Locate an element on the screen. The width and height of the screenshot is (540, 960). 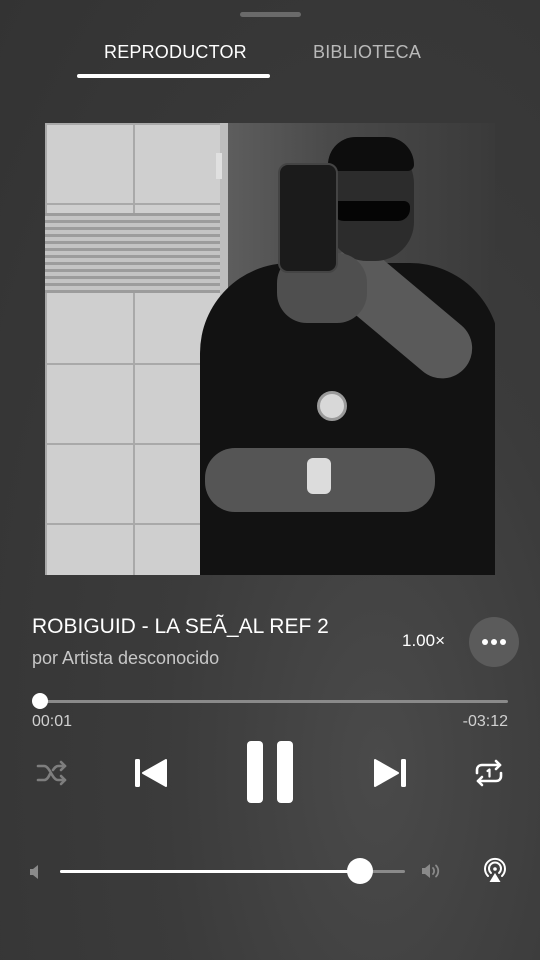
volume-slider is located at coordinates (232, 871).